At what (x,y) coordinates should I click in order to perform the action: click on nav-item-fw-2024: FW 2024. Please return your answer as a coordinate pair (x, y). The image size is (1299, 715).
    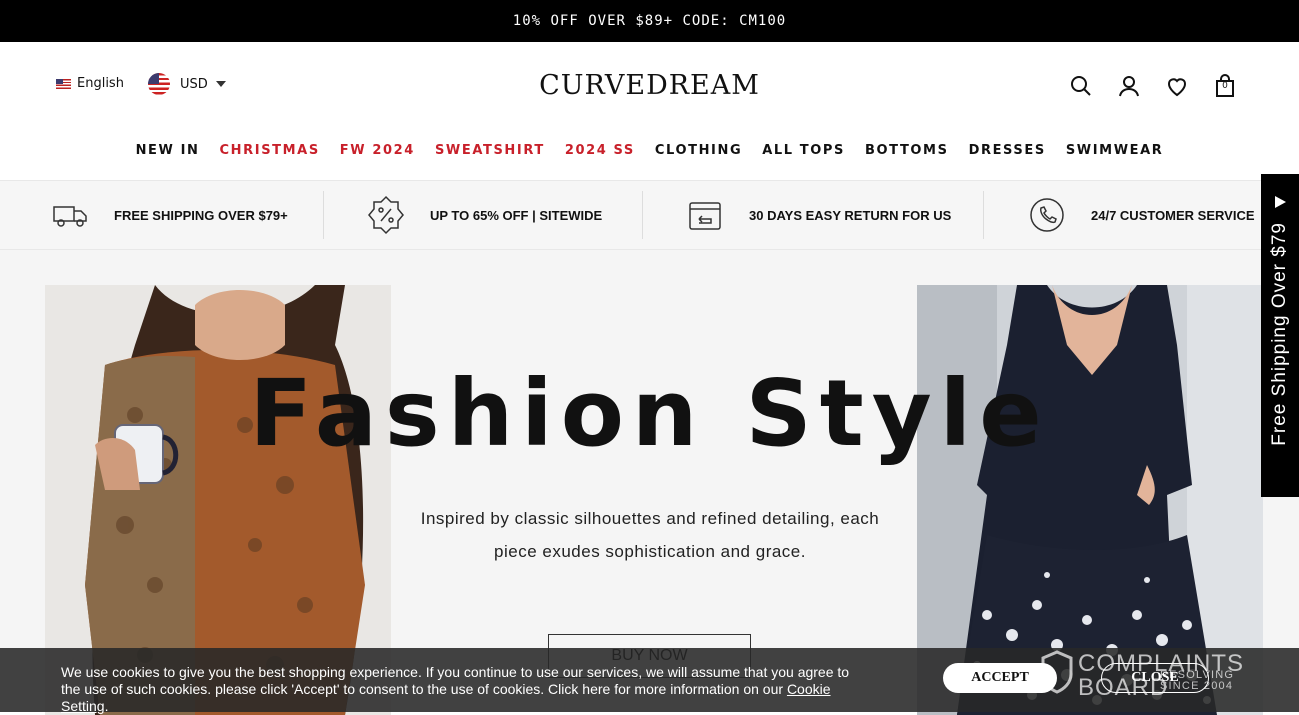
    Looking at the image, I should click on (377, 150).